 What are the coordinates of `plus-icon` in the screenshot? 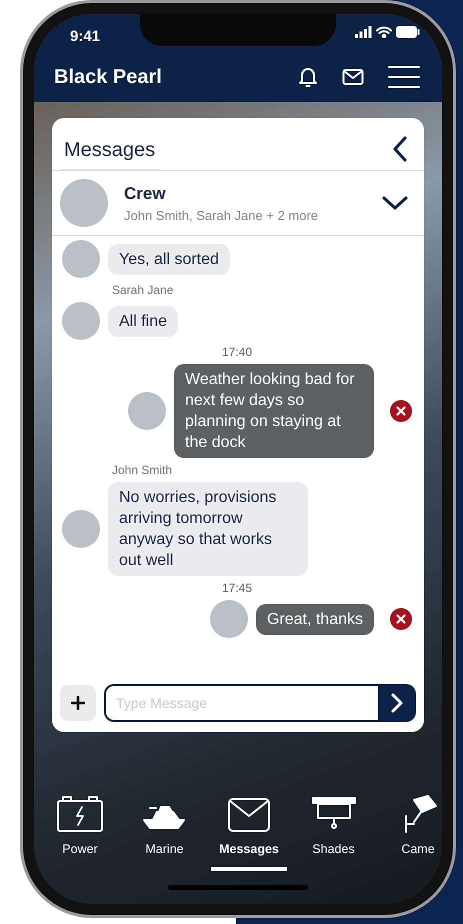 It's located at (78, 703).